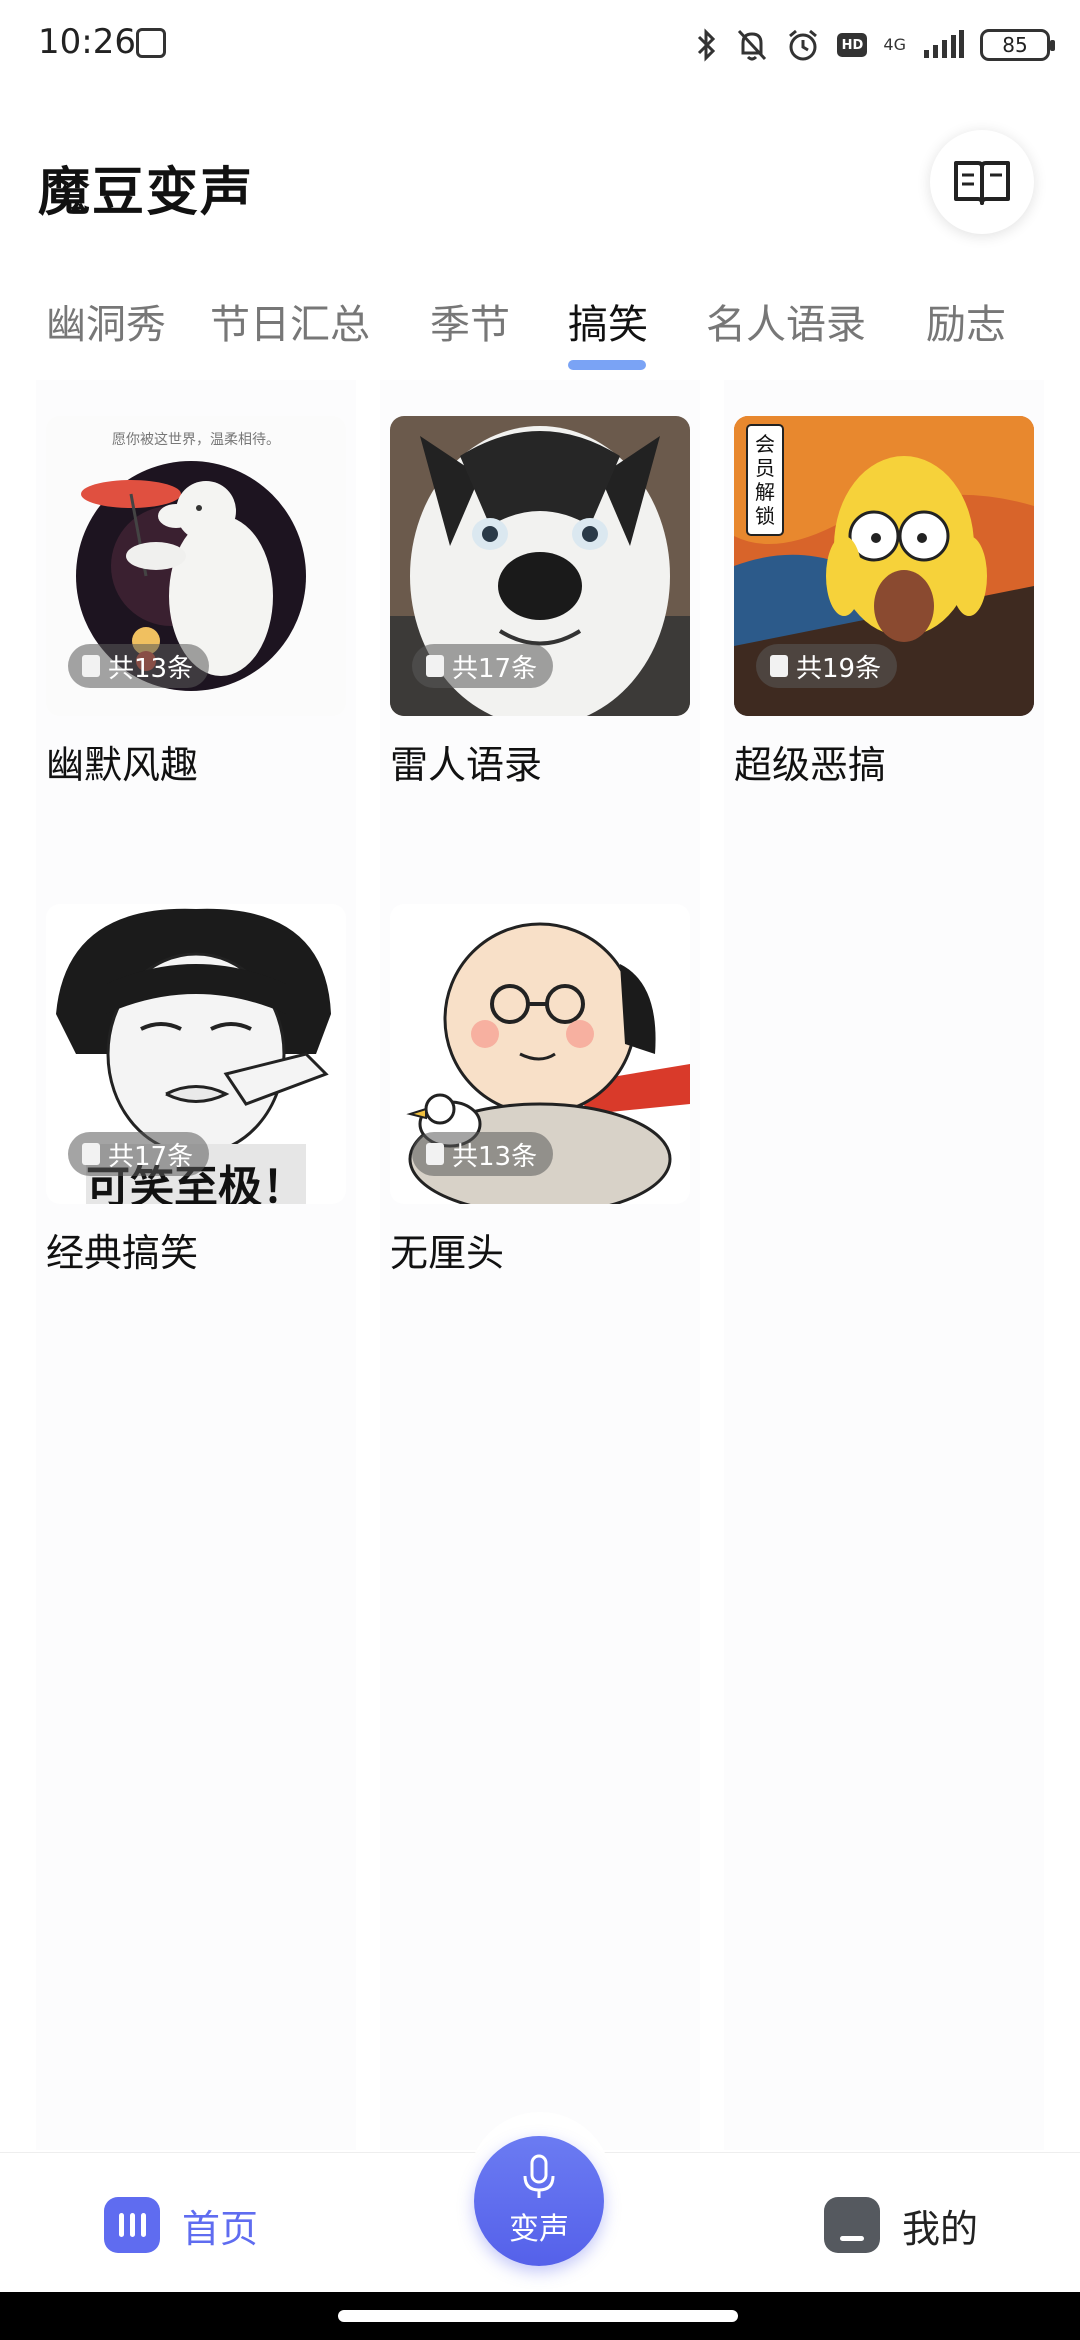 This screenshot has height=2340, width=1080. I want to click on svg-text: 愿你被这世界，温柔相待。, so click(196, 439).